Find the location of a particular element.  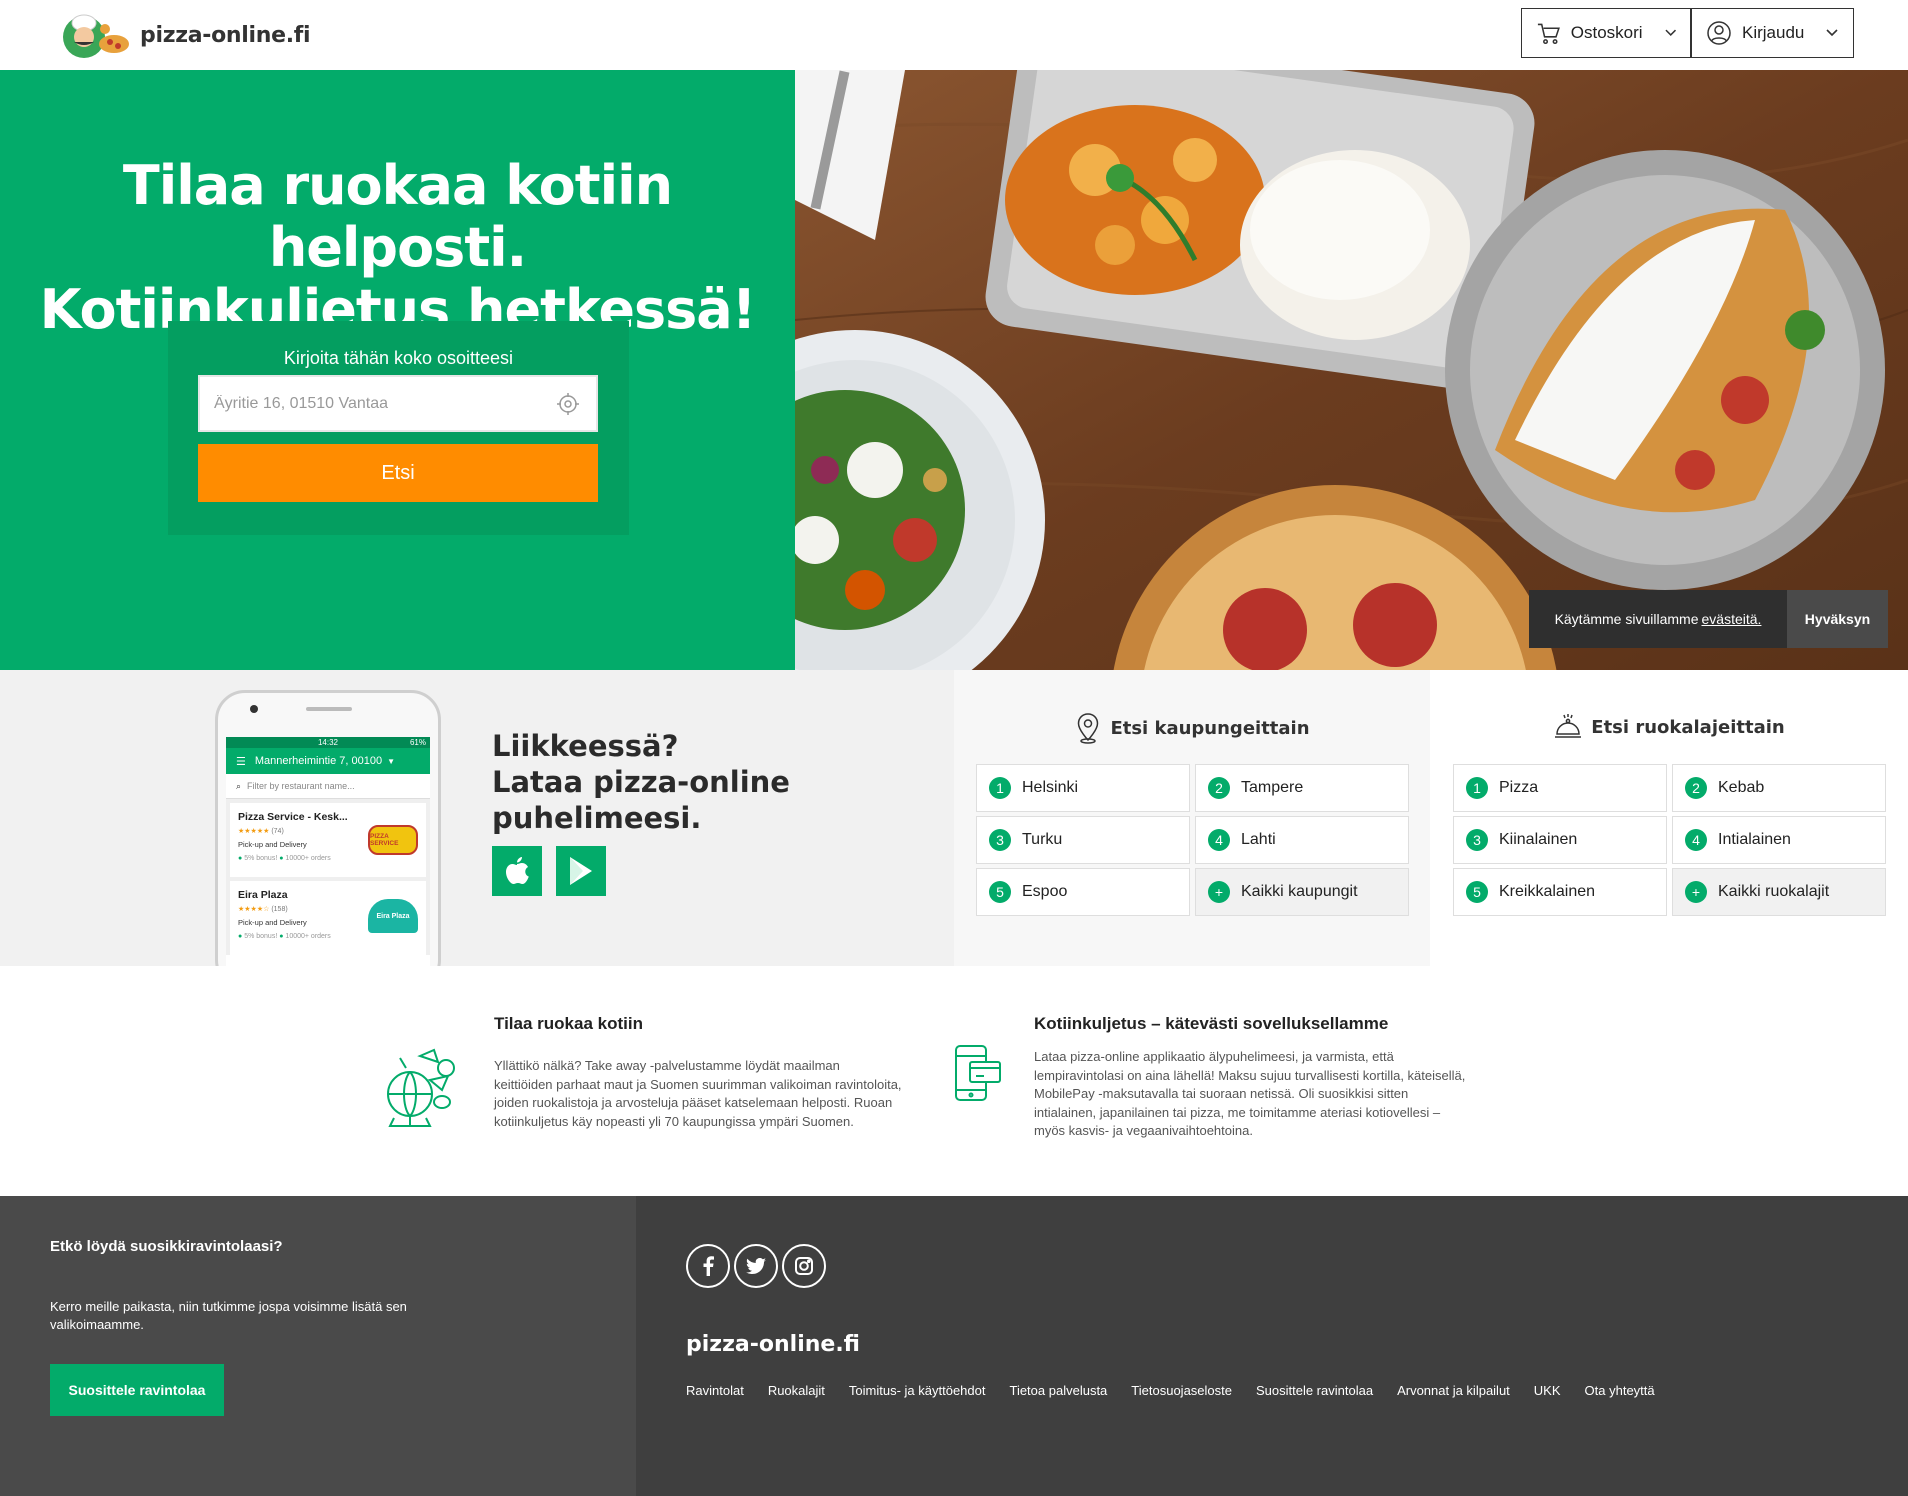

cookie-text: Käytämme sivuillamme is located at coordinates (1626, 619).